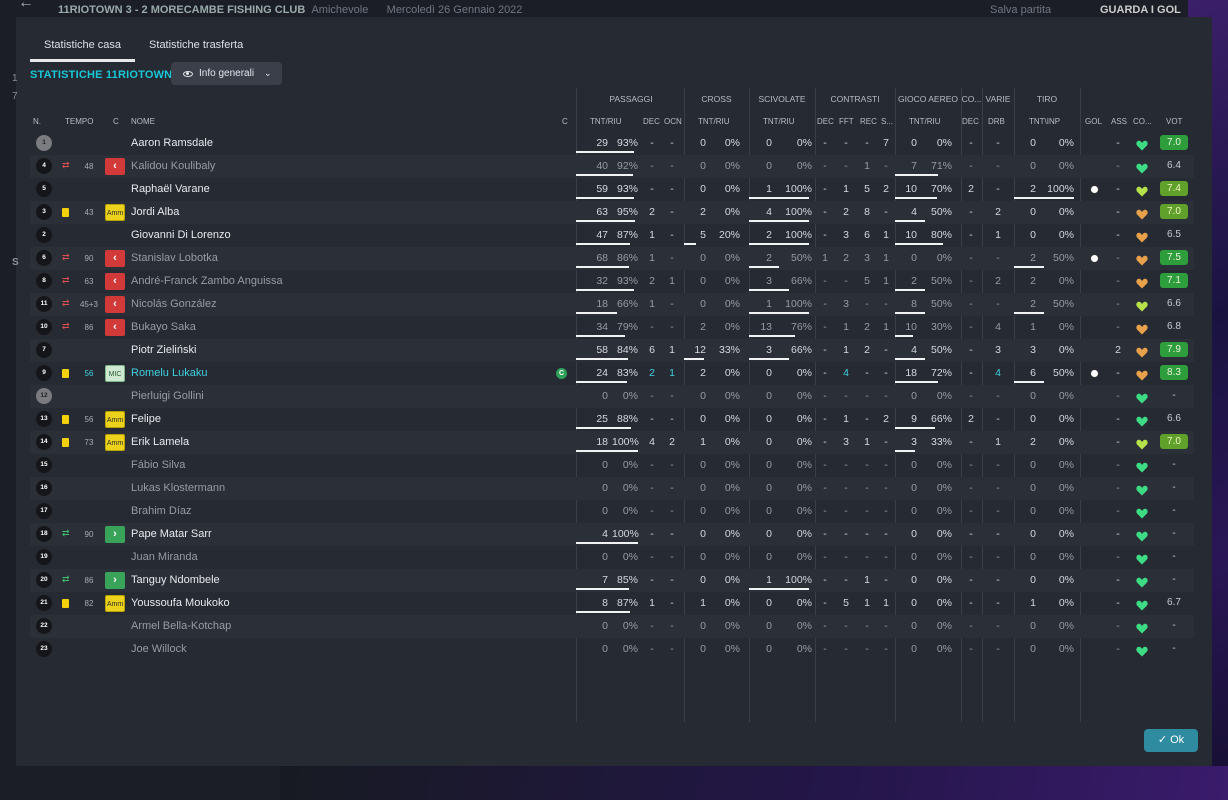 This screenshot has height=800, width=1228. Describe the element at coordinates (163, 350) in the screenshot. I see `player-name: Piotr Zieliński` at that location.